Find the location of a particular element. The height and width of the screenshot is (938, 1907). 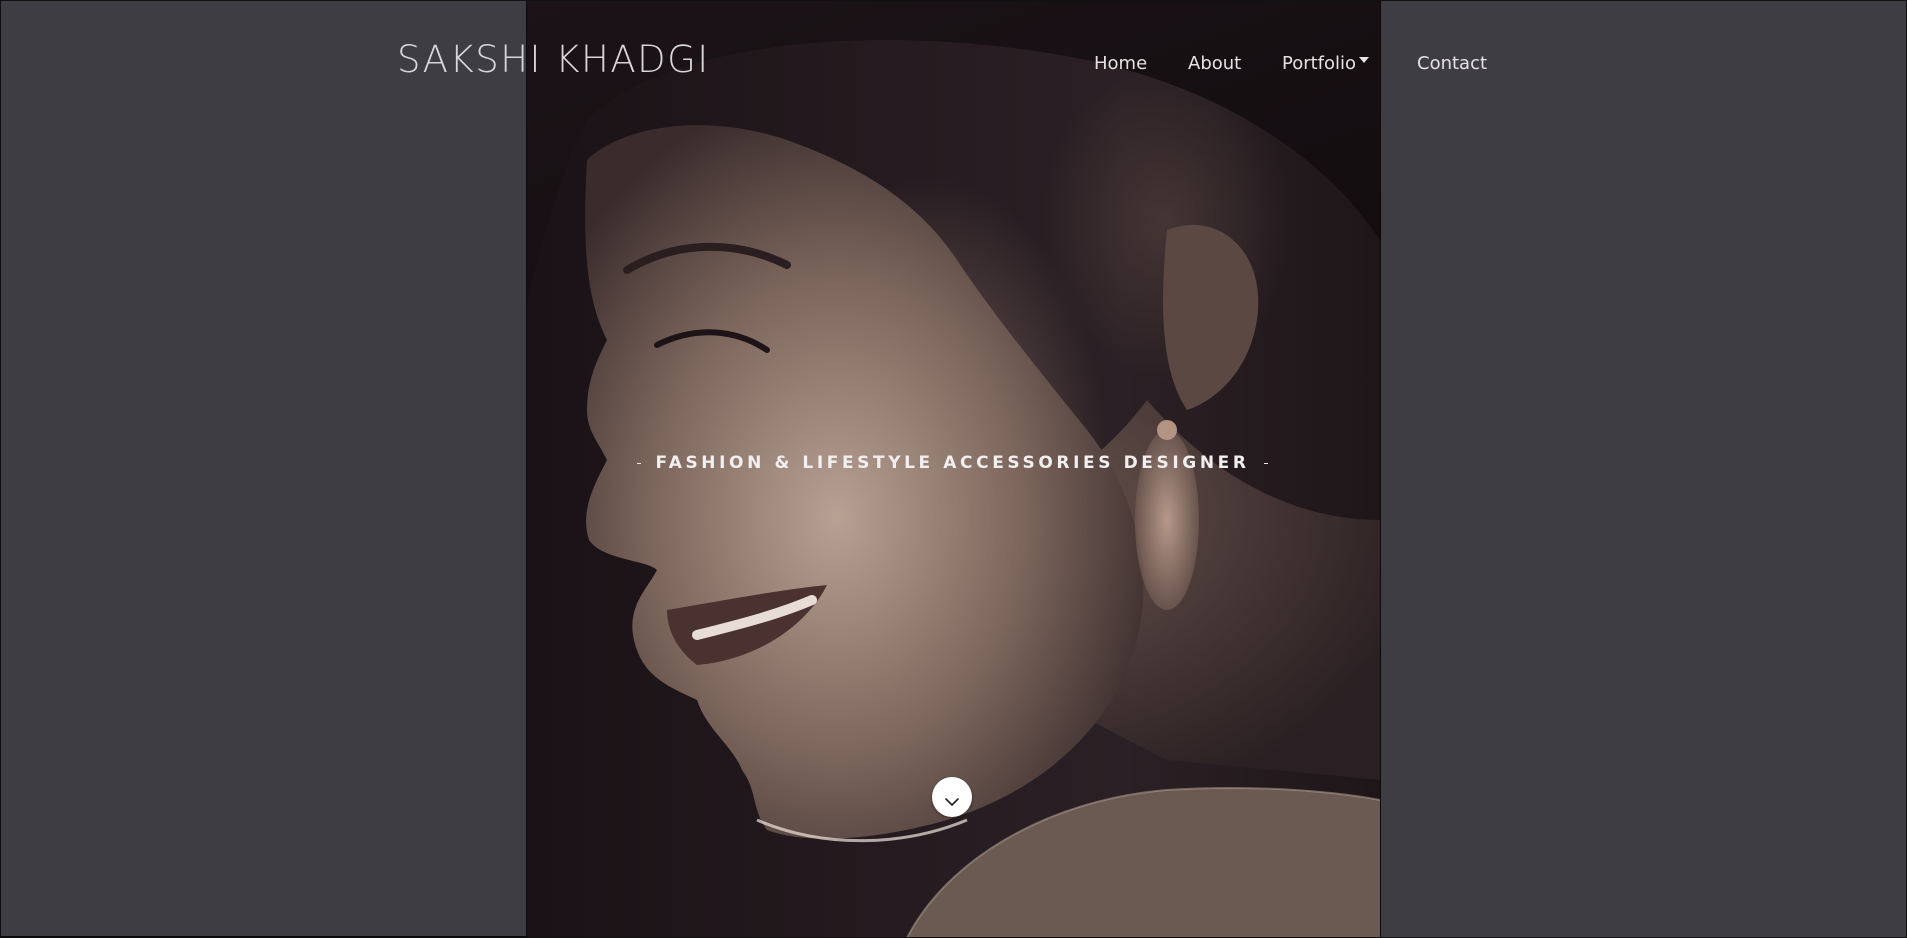

nav-dropdown-portfolio: Portfolio is located at coordinates (1326, 63).